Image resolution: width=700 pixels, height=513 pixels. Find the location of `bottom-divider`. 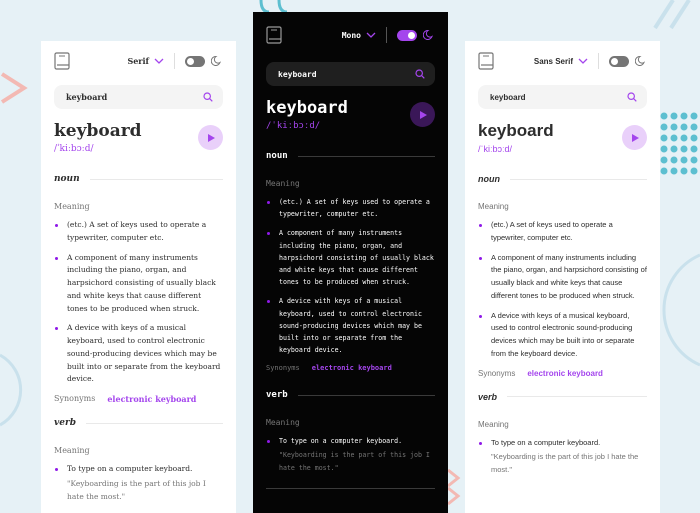

bottom-divider is located at coordinates (350, 488).